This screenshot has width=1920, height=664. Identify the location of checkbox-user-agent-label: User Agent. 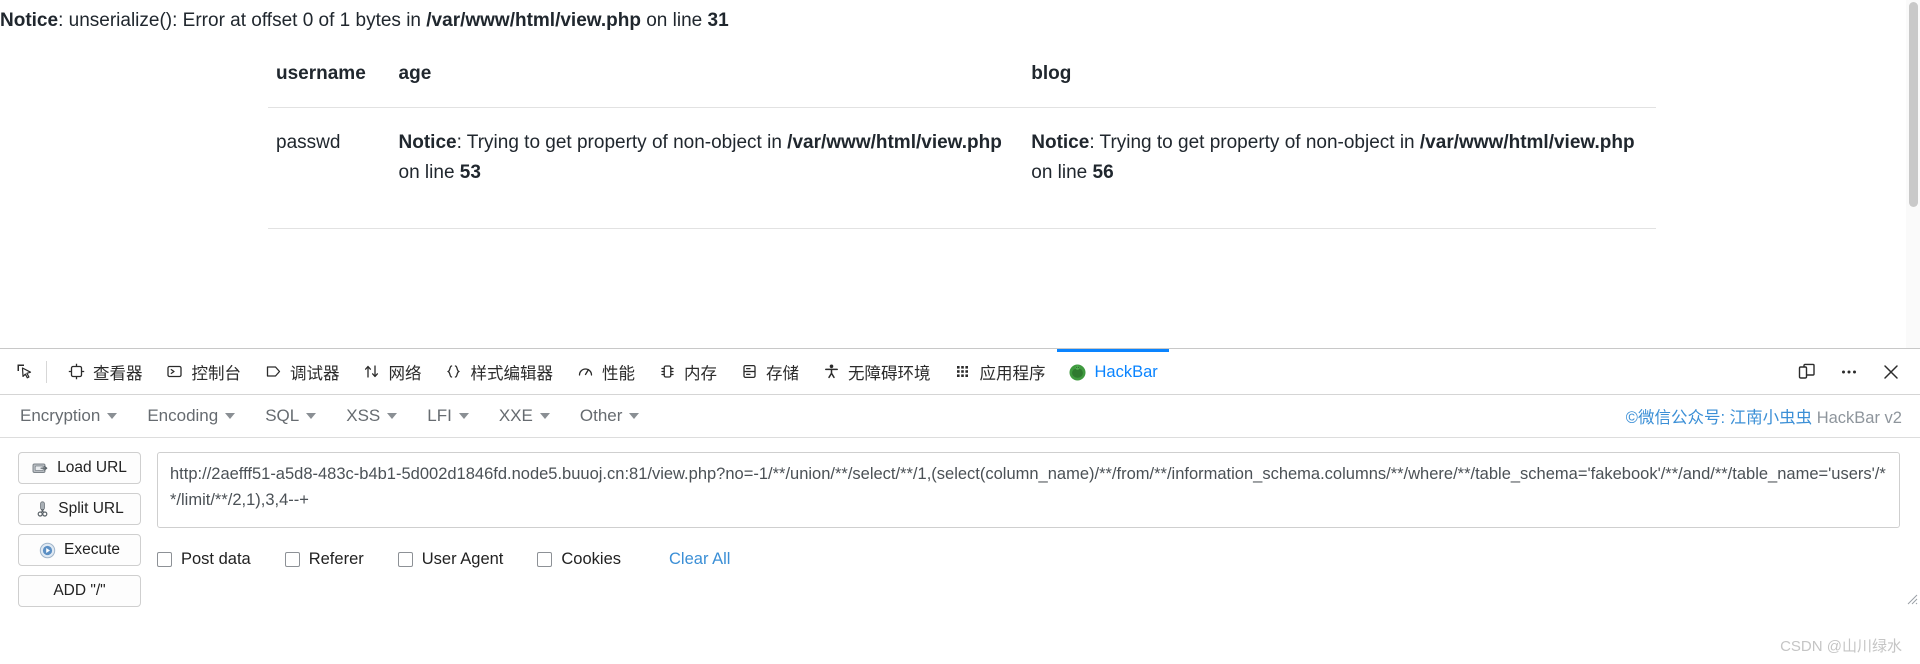
(462, 559).